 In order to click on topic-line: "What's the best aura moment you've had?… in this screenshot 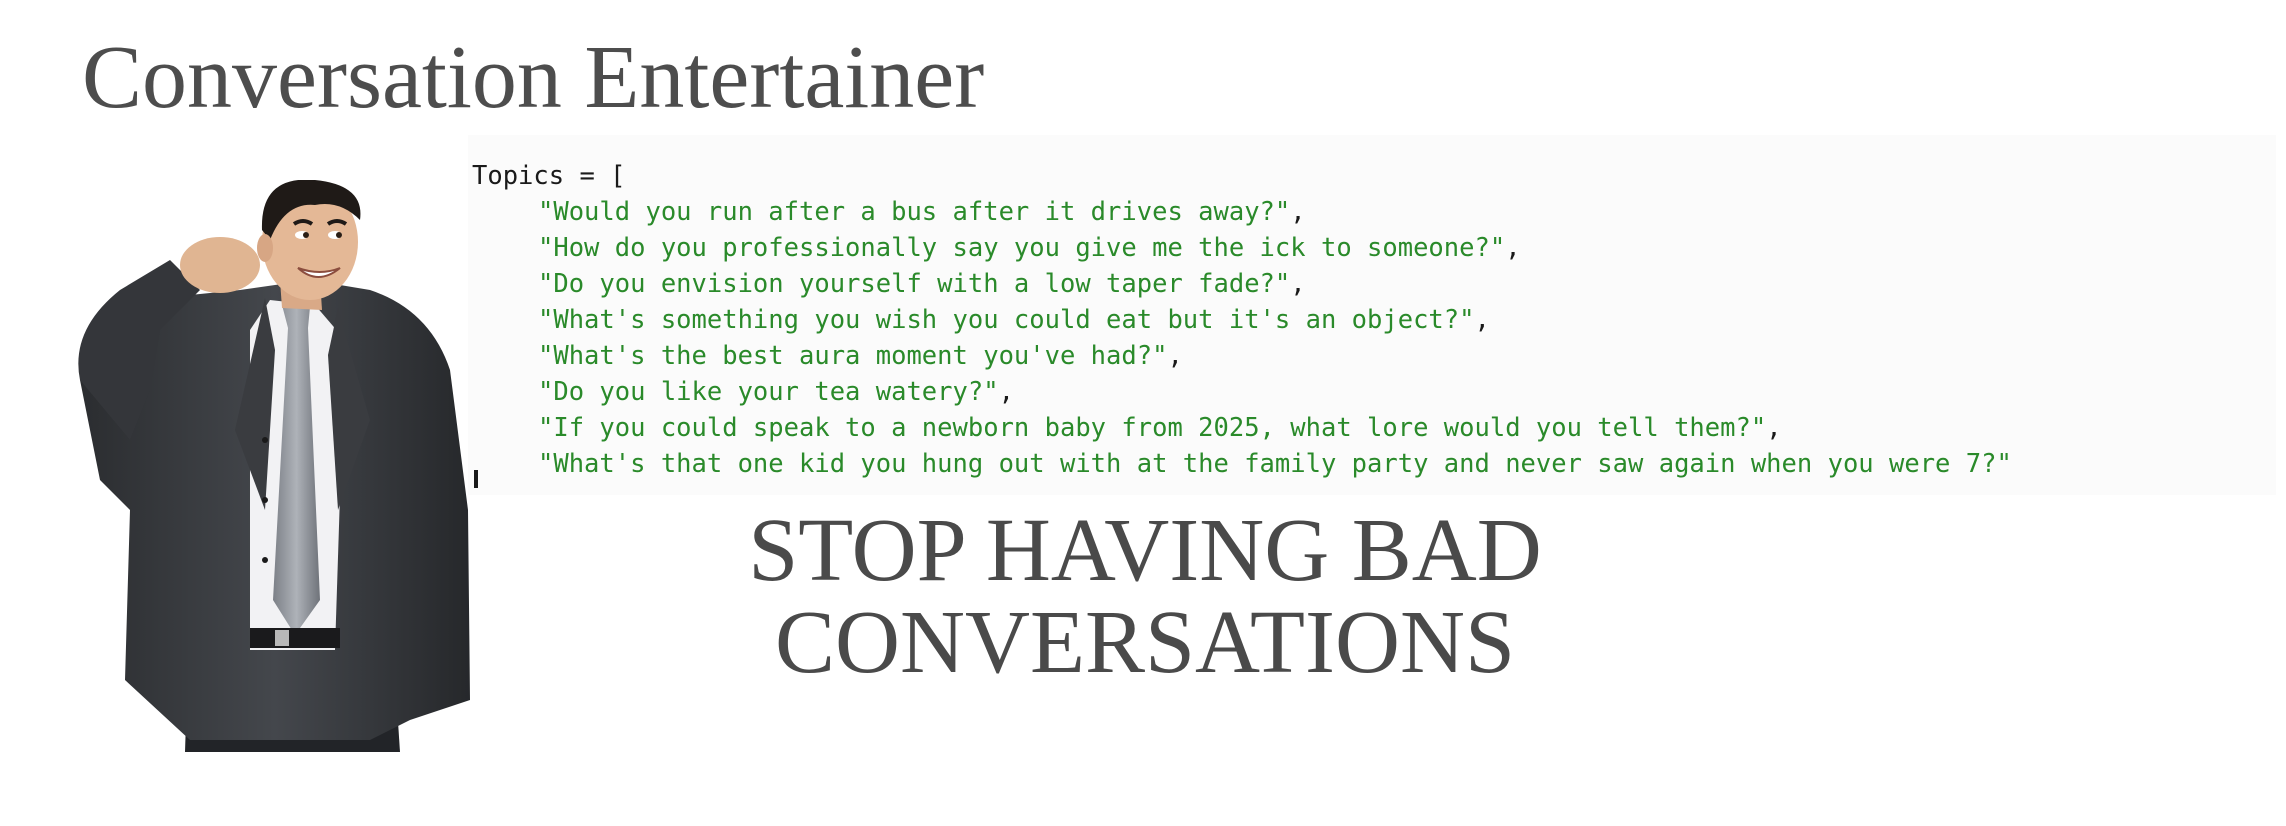, I will do `click(860, 356)`.